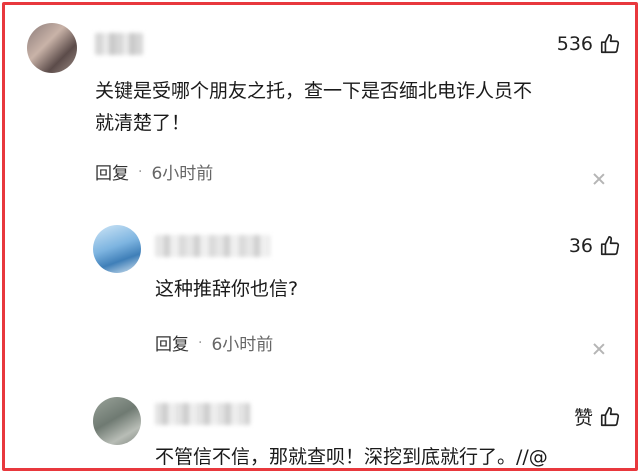 This screenshot has height=473, width=640. I want to click on like-label: 赞, so click(583, 418).